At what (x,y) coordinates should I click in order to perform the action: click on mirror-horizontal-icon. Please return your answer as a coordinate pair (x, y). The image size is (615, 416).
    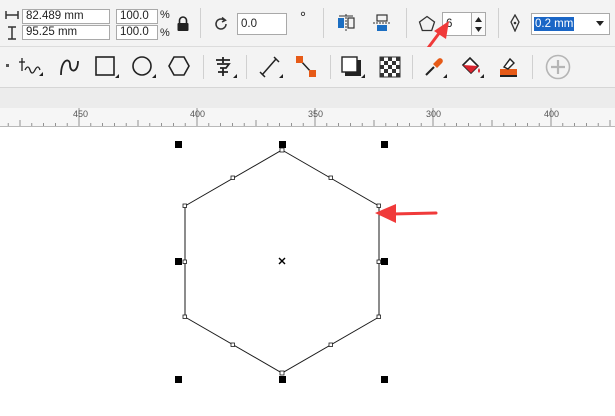
    Looking at the image, I should click on (346, 23).